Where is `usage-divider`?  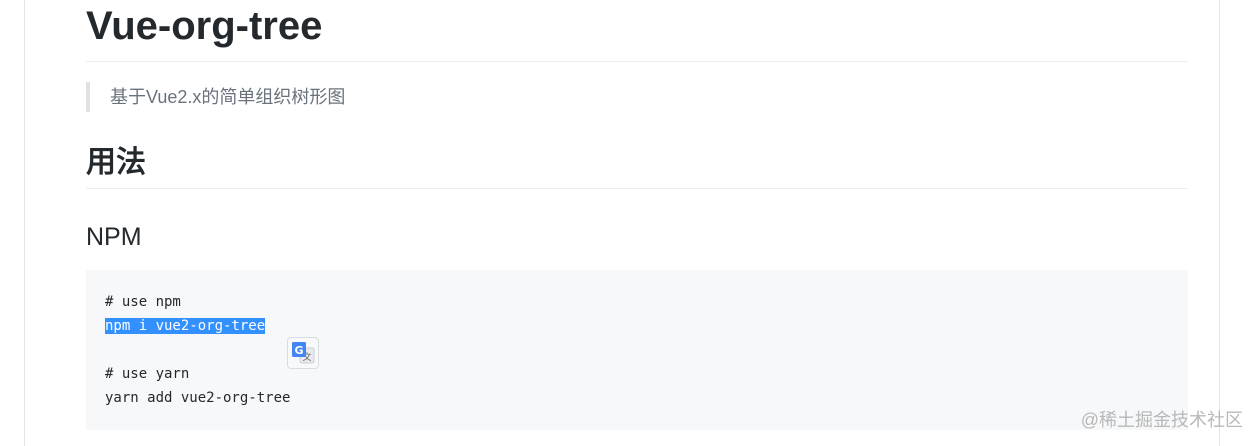 usage-divider is located at coordinates (637, 188).